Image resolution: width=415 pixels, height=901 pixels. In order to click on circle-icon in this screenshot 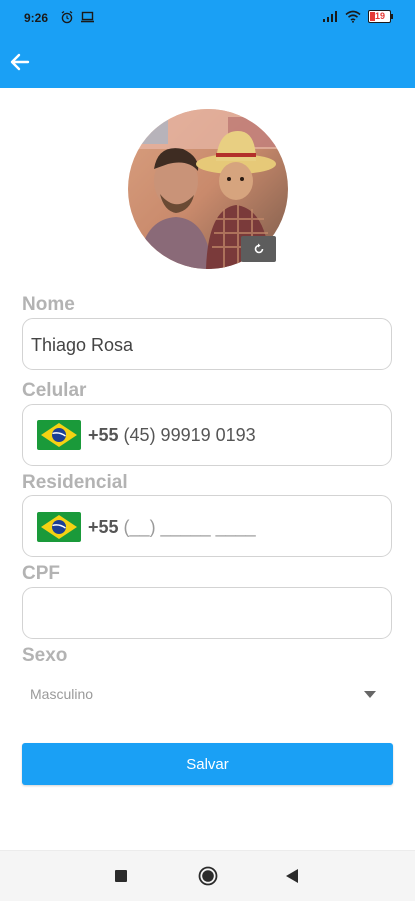, I will do `click(208, 876)`.